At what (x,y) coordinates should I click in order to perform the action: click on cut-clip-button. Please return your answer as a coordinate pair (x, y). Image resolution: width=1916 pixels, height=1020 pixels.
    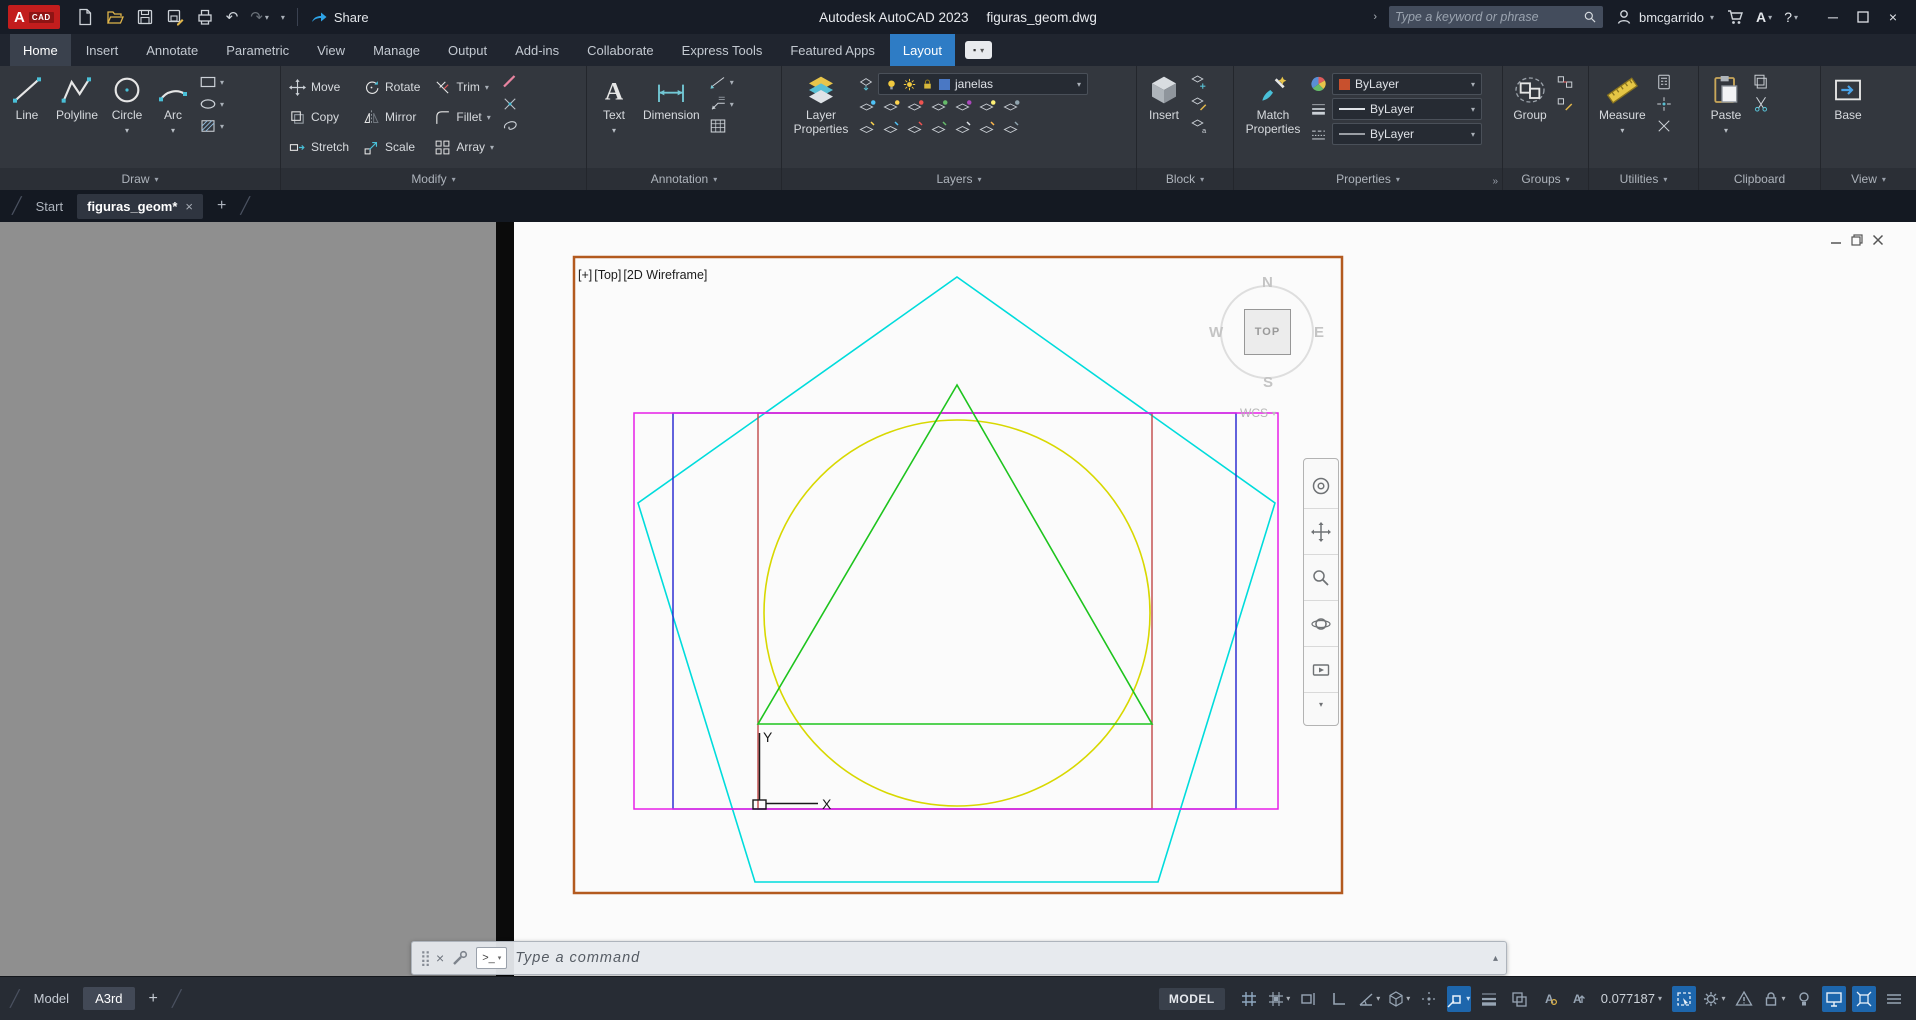
    Looking at the image, I should click on (1761, 104).